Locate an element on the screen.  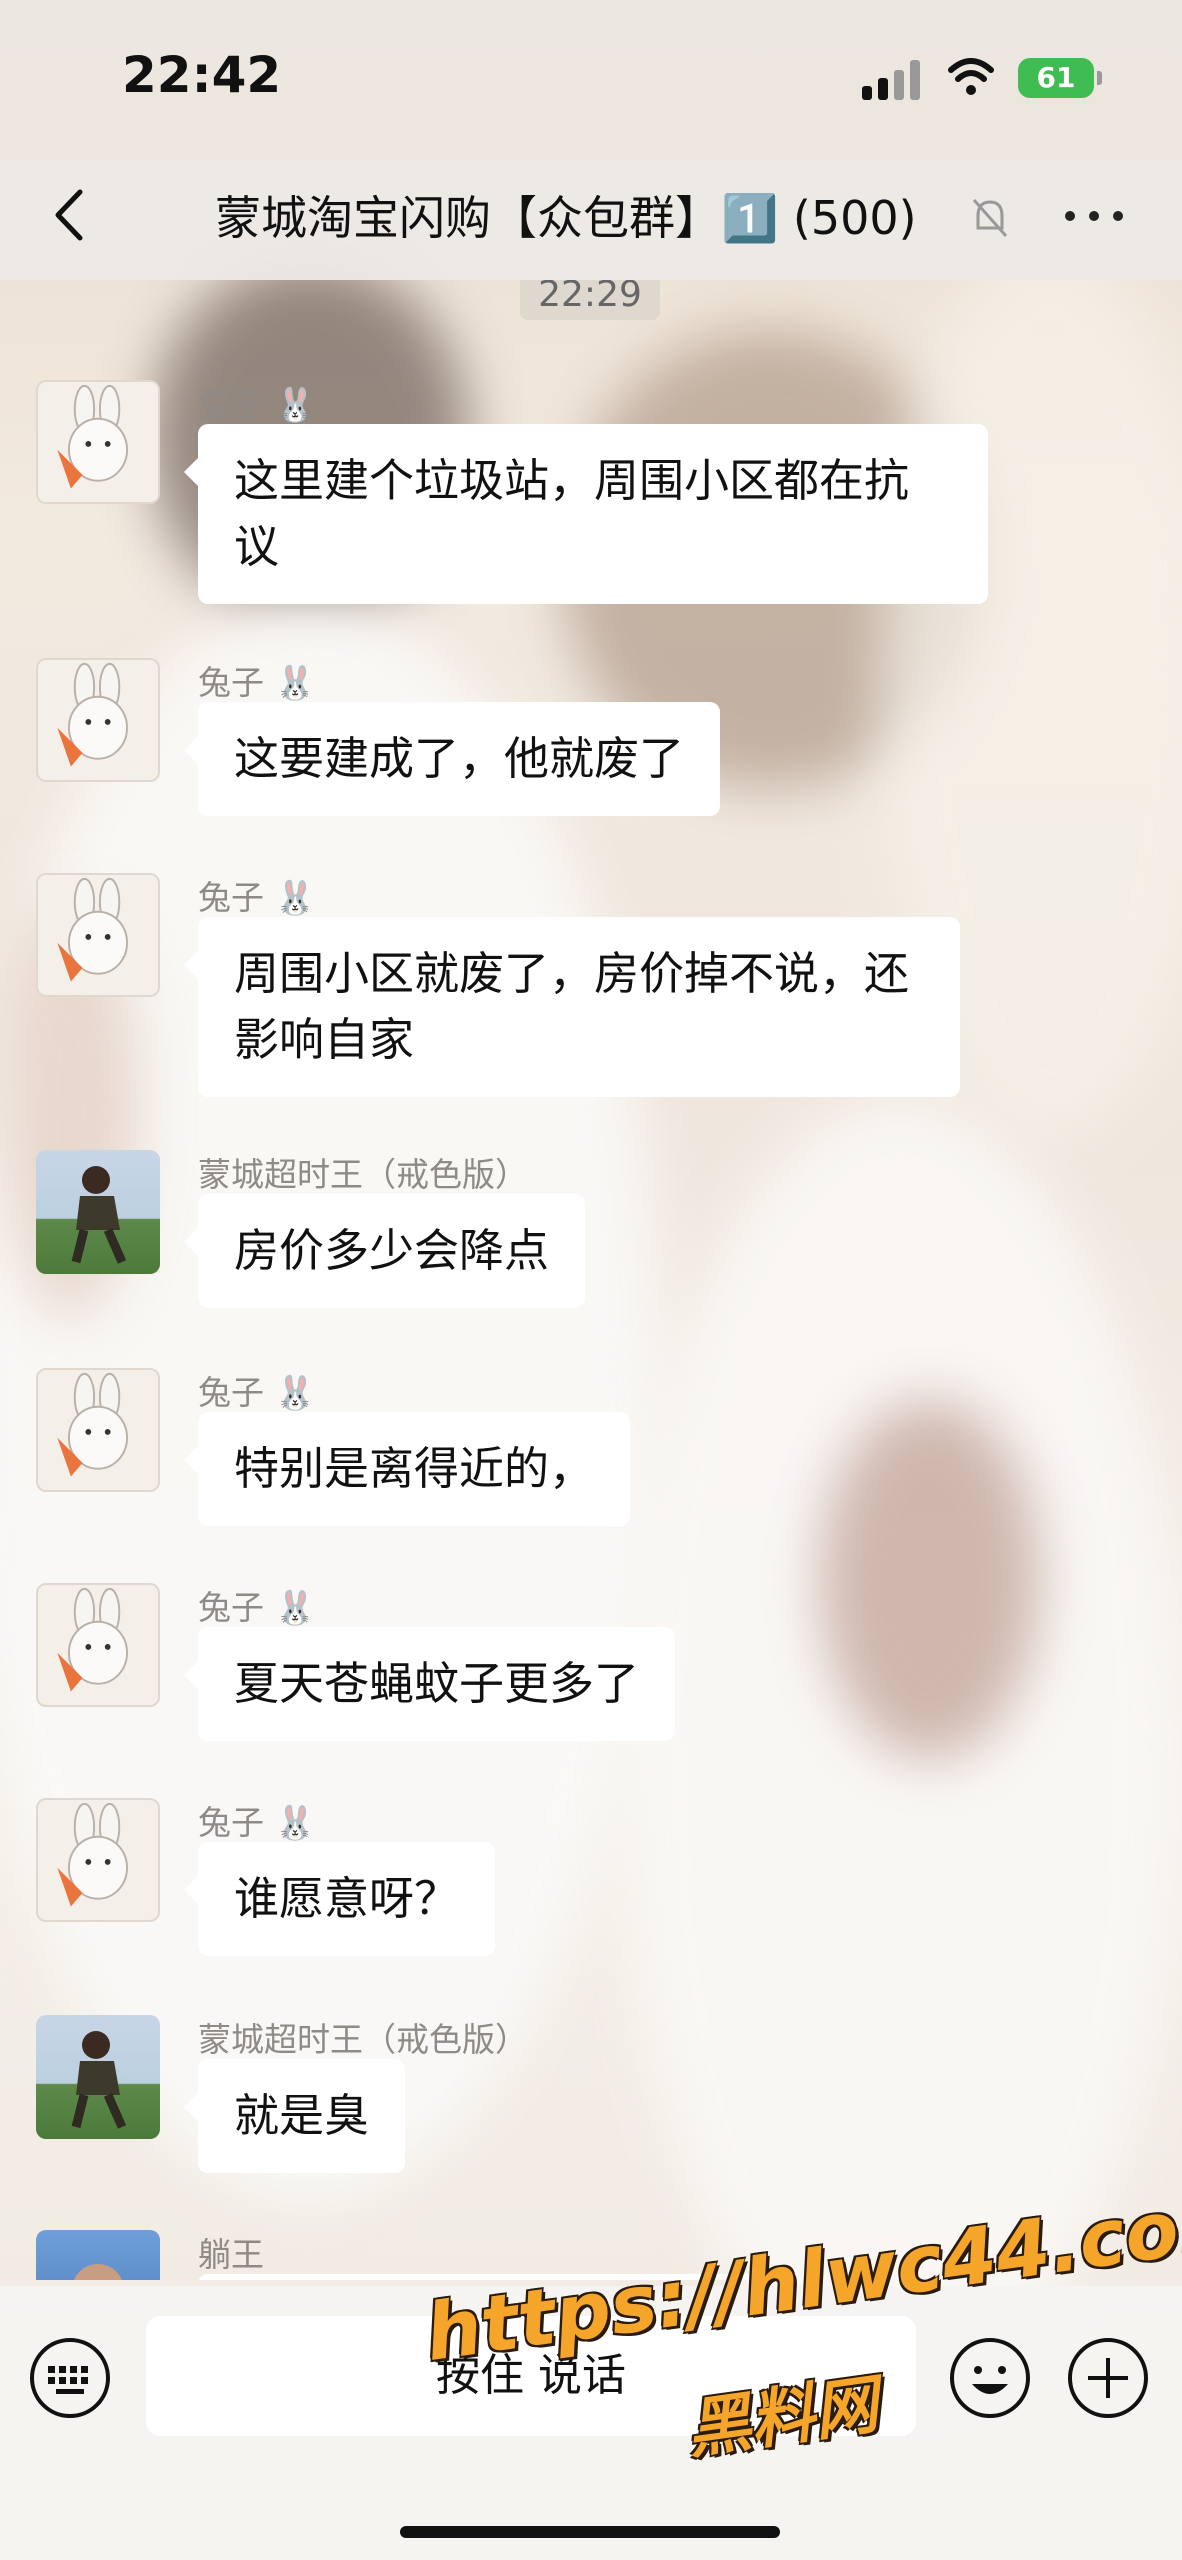
mute-bell-icon is located at coordinates (990, 218).